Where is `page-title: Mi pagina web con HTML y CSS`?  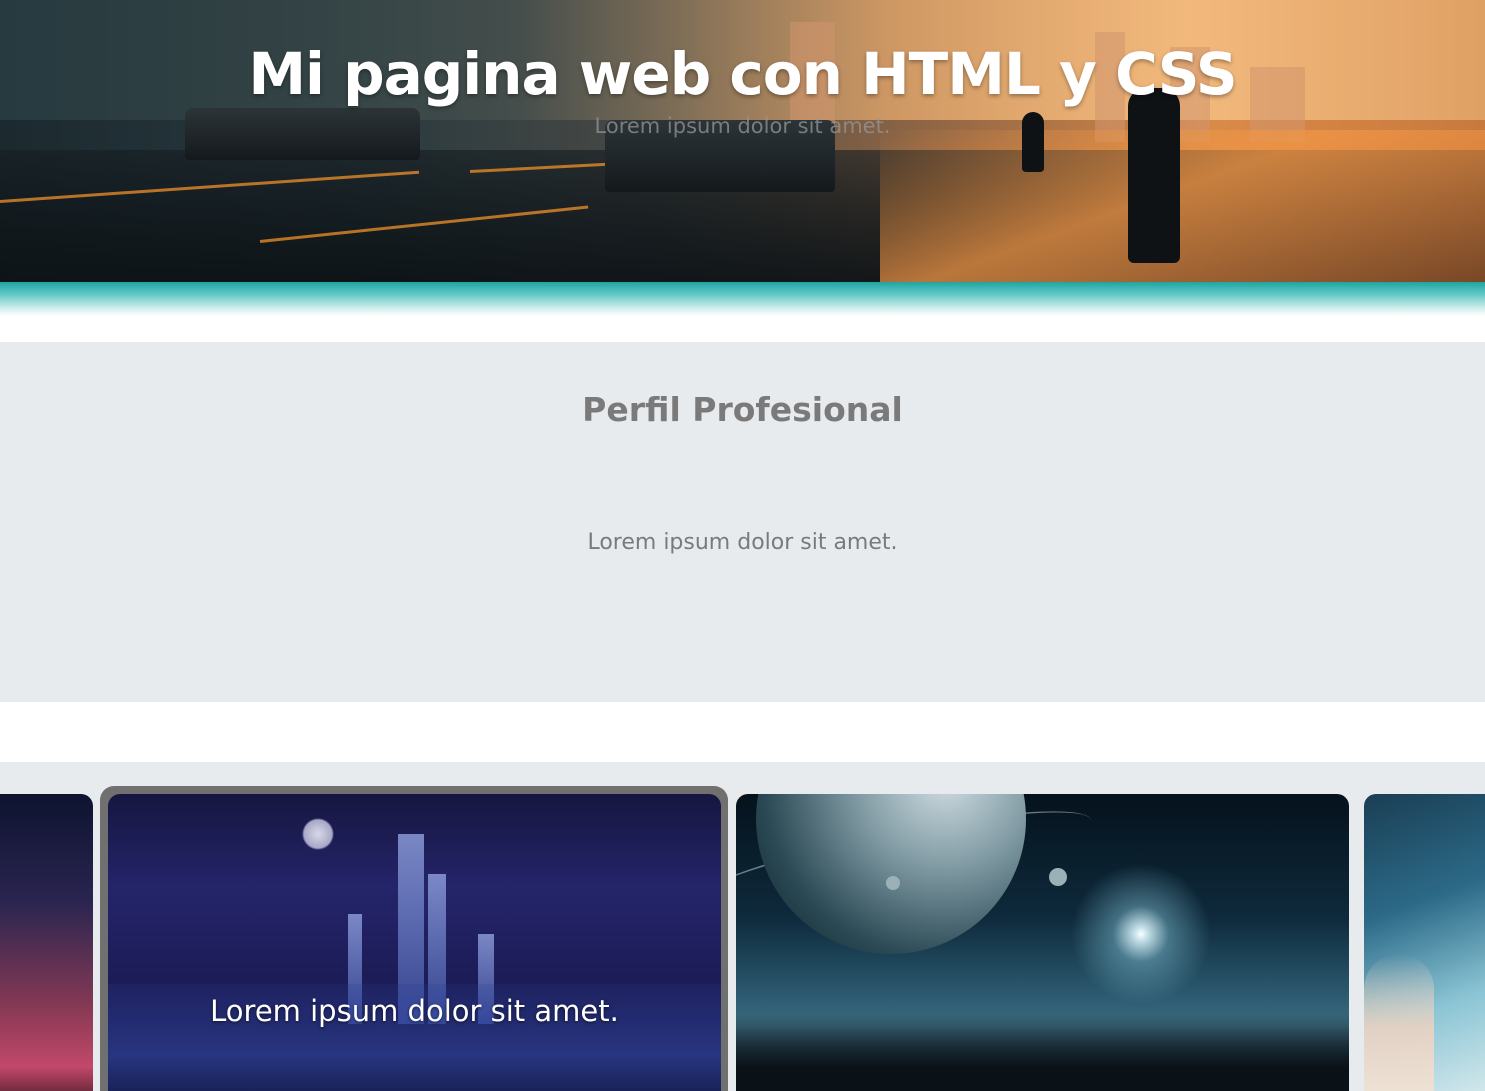 page-title: Mi pagina web con HTML y CSS is located at coordinates (742, 74).